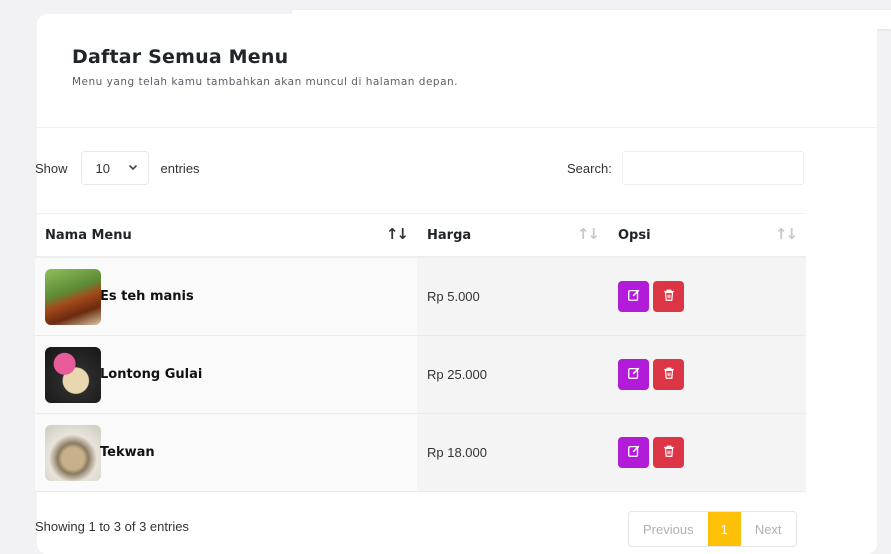  I want to click on table-header-row: Nama Menu ↑↓ Harga ↑↓ Opsi ↑↓, so click(420, 235).